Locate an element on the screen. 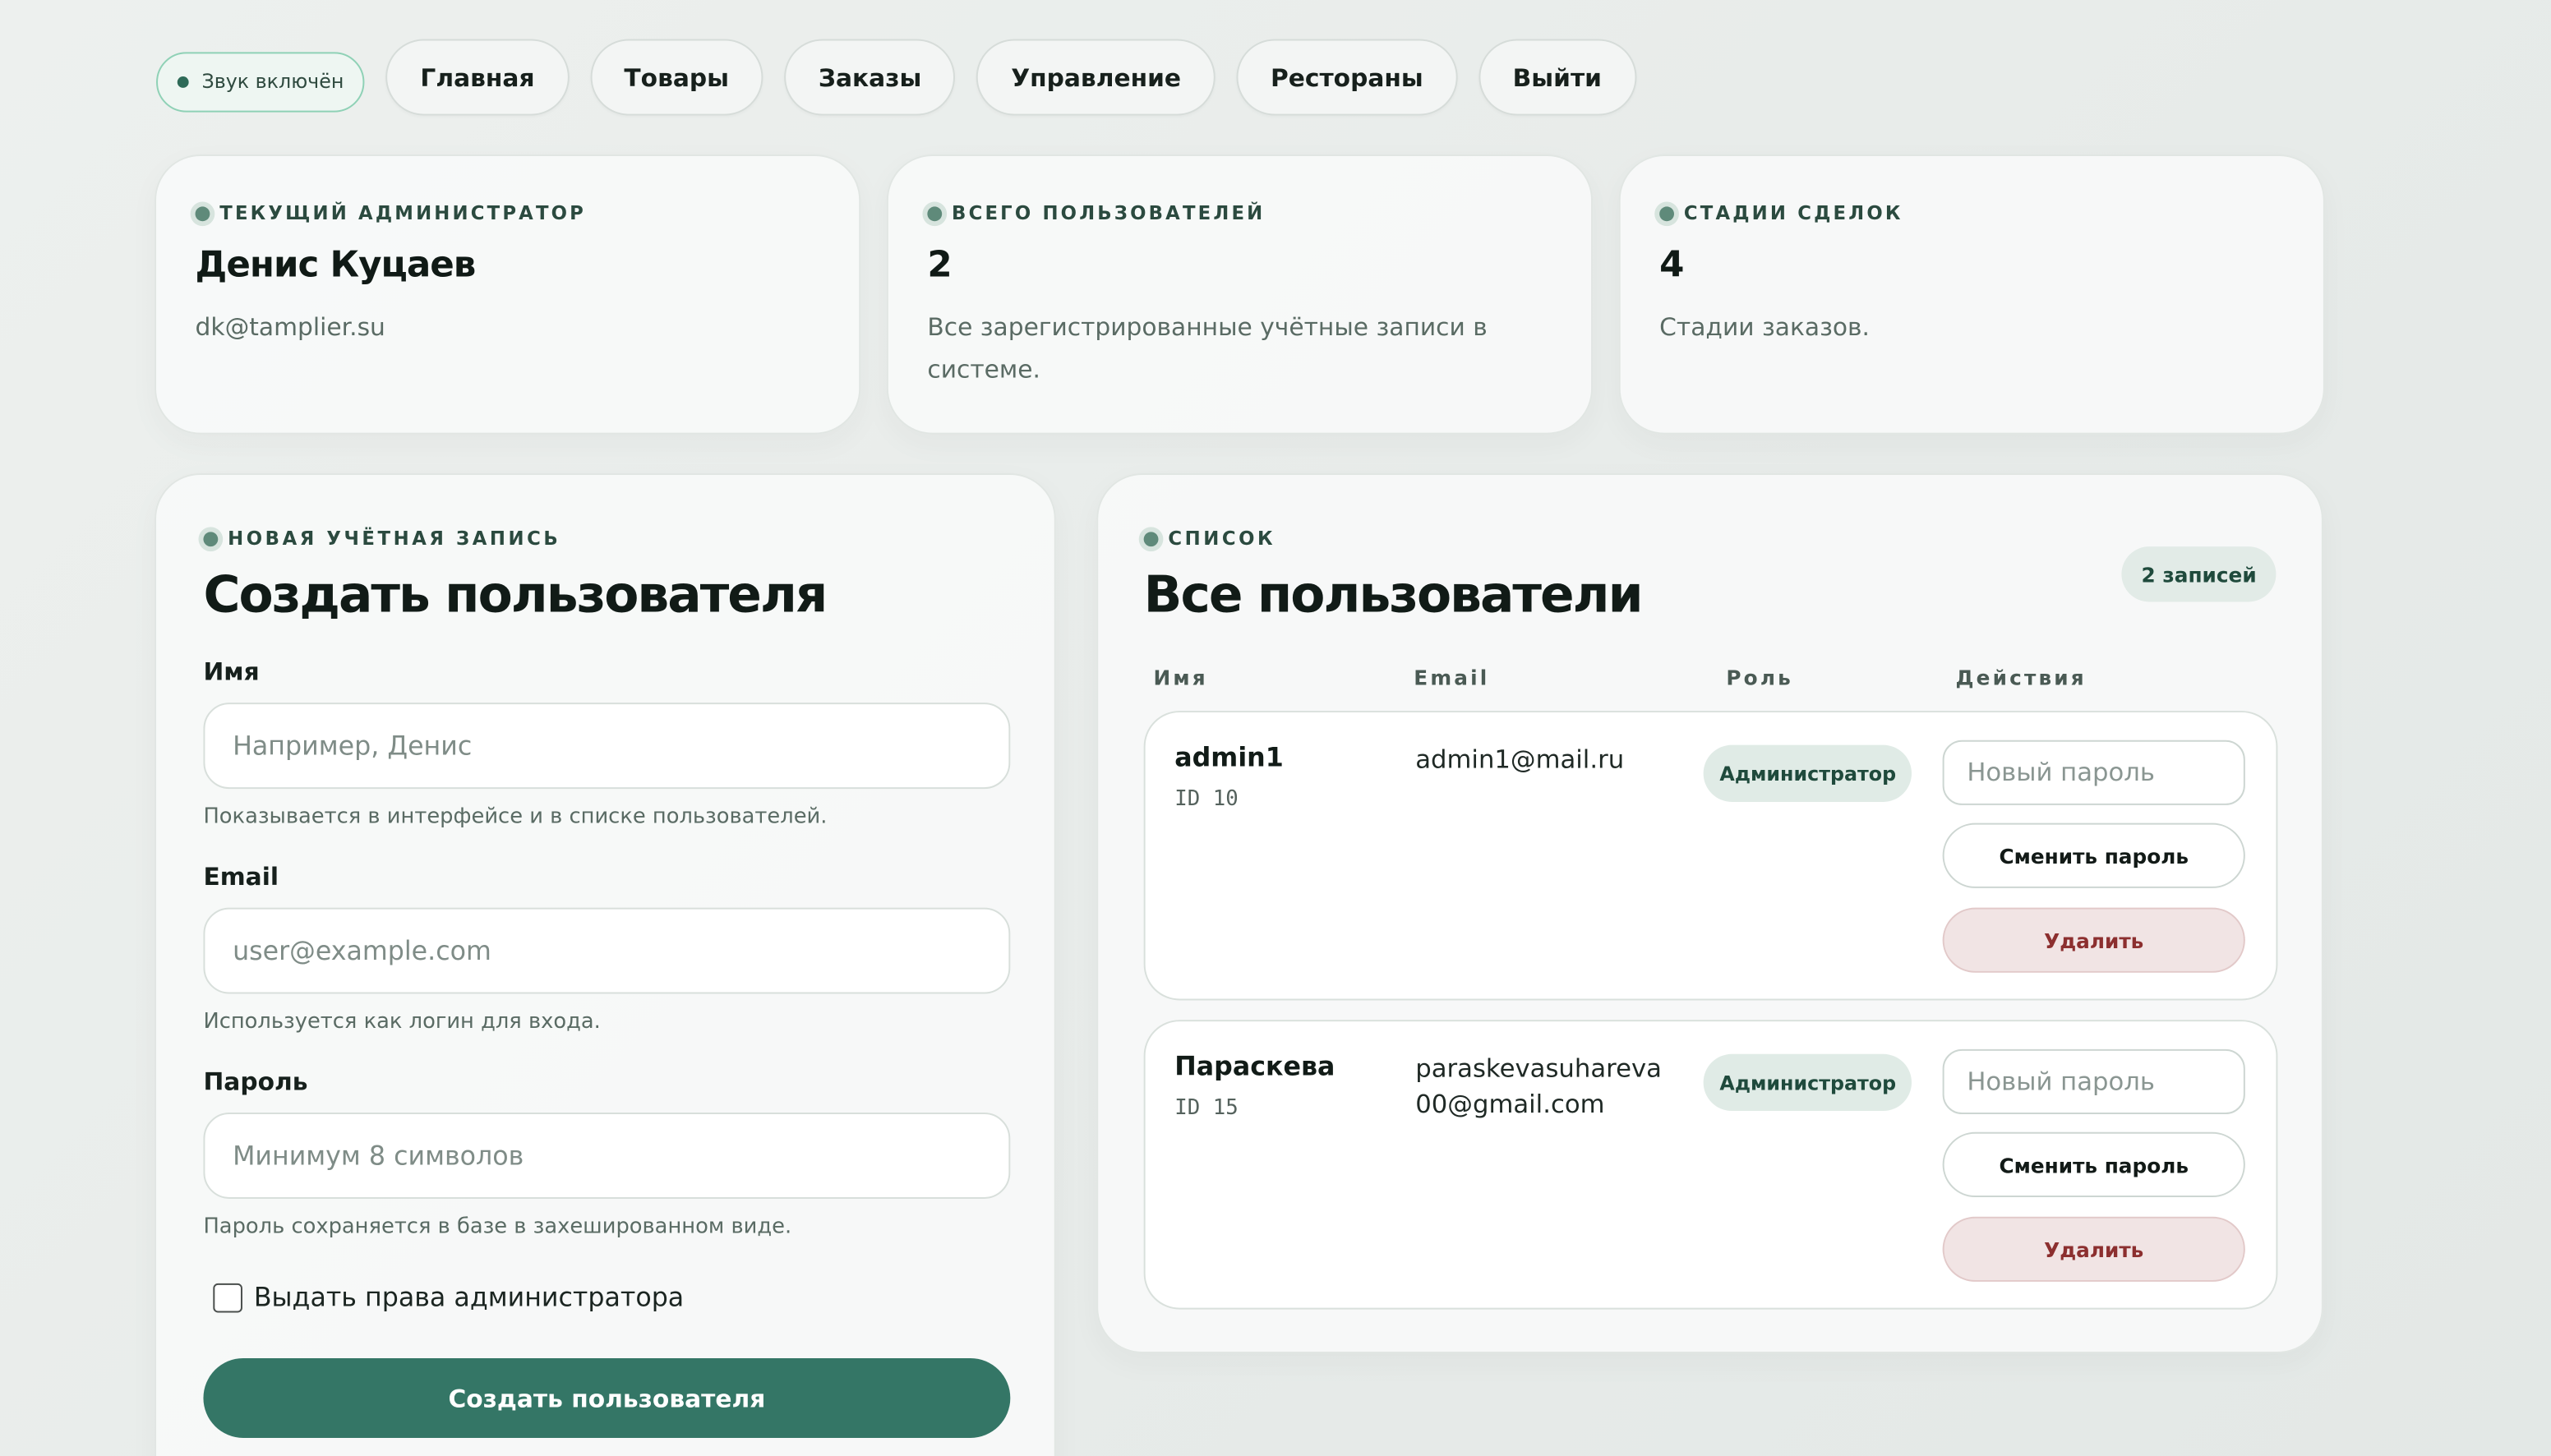  sound-toggle: Звук включён is located at coordinates (261, 81).